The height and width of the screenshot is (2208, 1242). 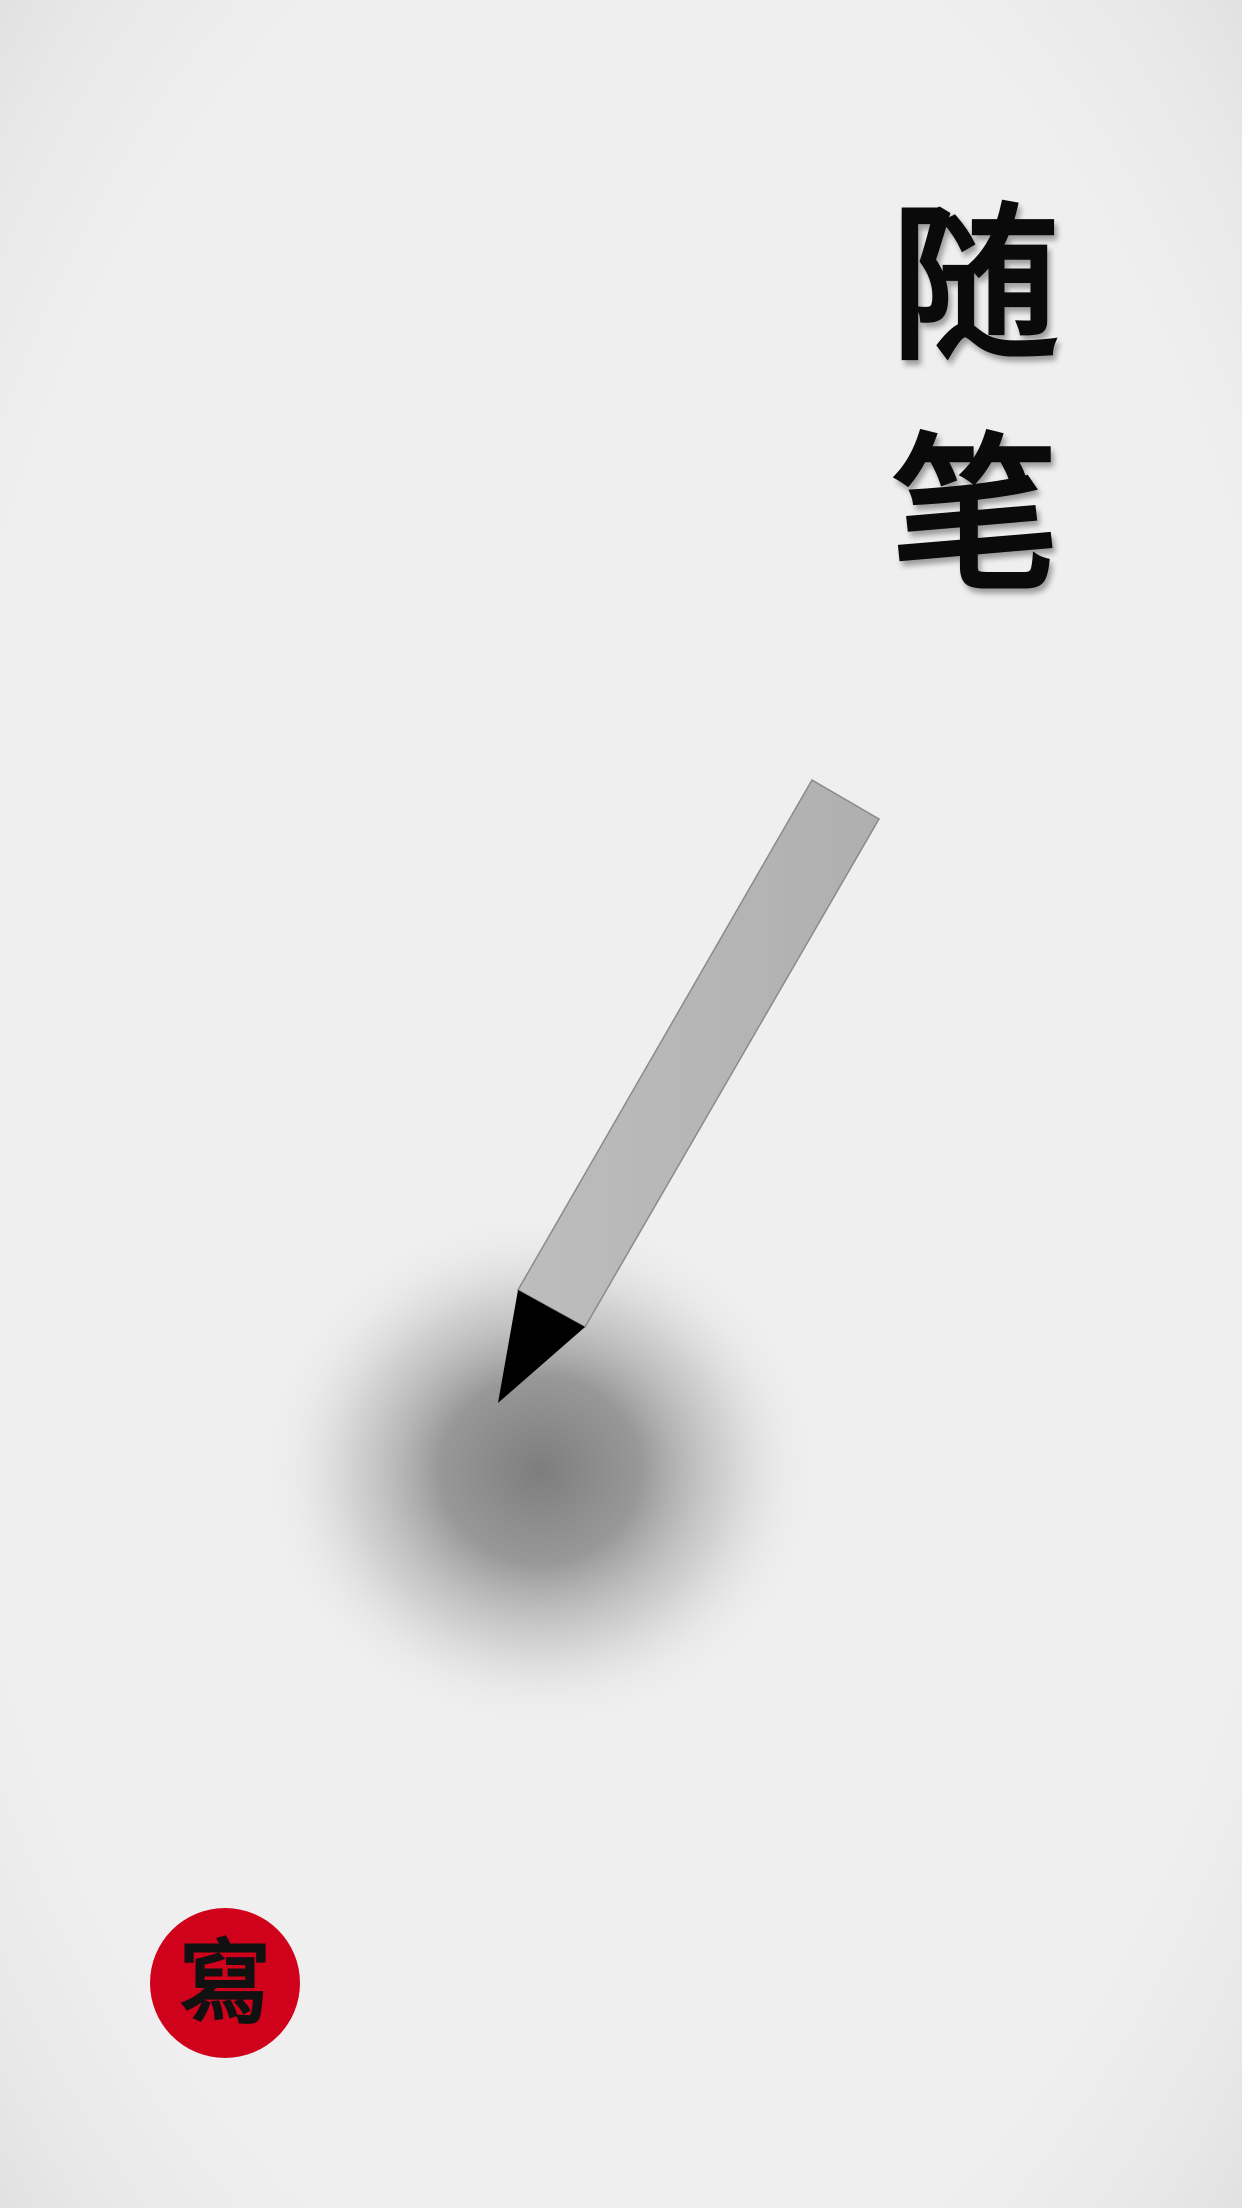 I want to click on pencil-icon, so click(x=689, y=1090).